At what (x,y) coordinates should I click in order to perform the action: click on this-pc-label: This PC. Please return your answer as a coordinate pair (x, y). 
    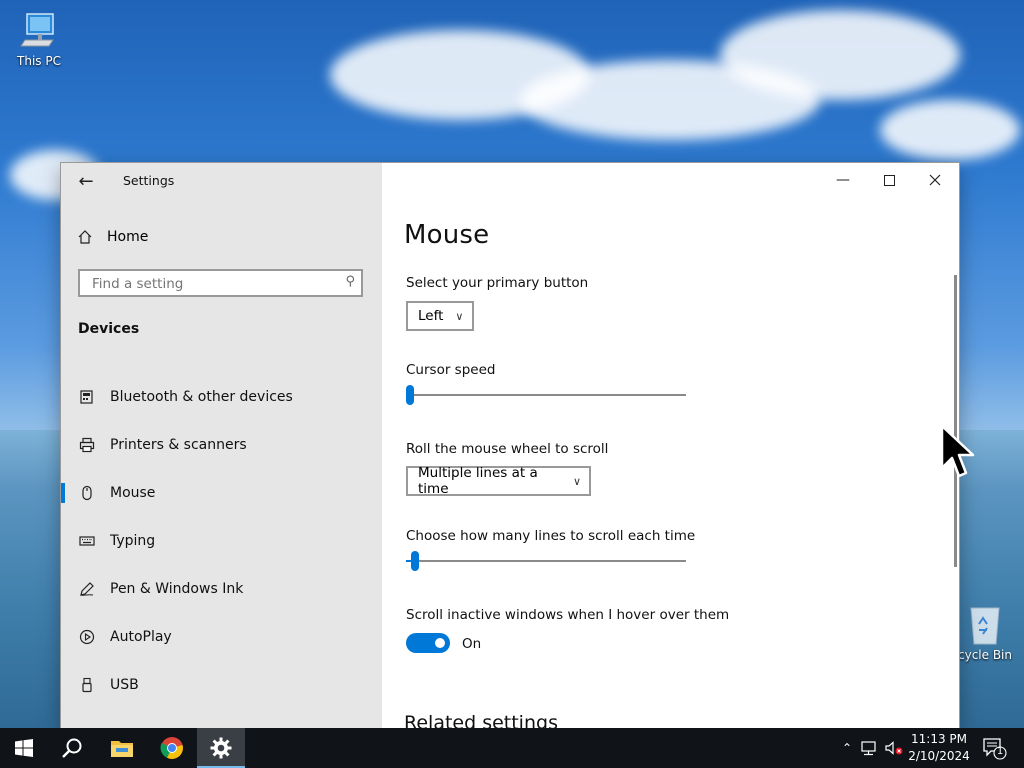
    Looking at the image, I should click on (39, 61).